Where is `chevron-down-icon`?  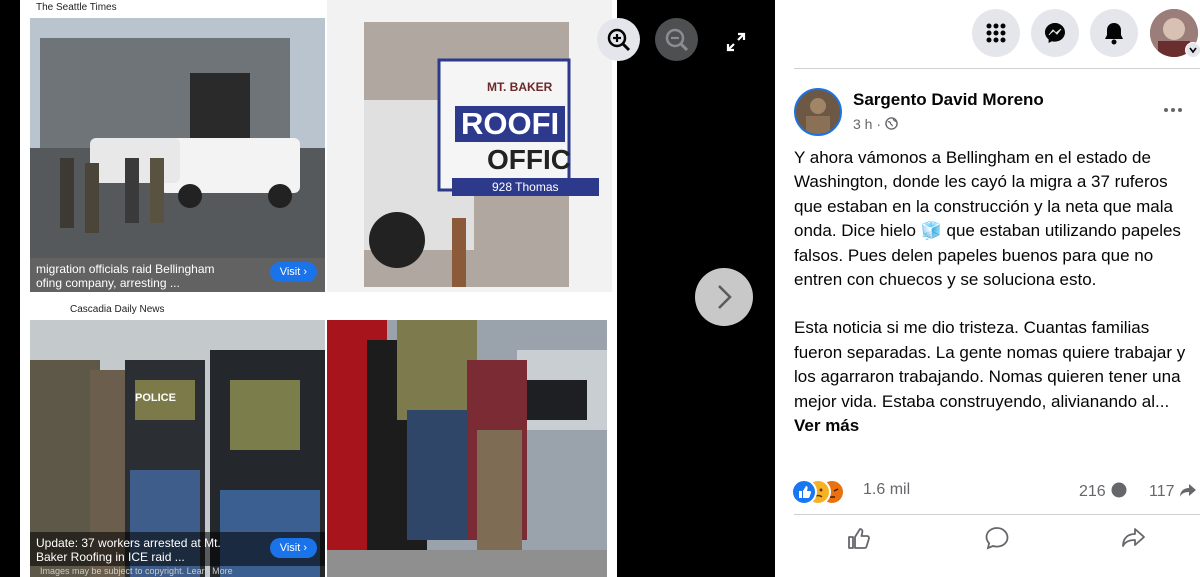
chevron-down-icon is located at coordinates (1193, 50).